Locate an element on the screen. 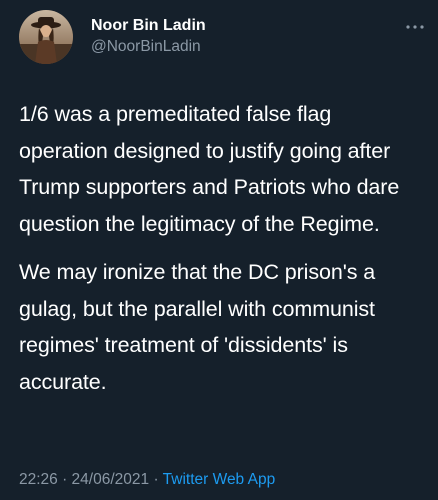 Image resolution: width=438 pixels, height=500 pixels. timestamp: 22:26 · 24/06/2021 is located at coordinates (84, 479).